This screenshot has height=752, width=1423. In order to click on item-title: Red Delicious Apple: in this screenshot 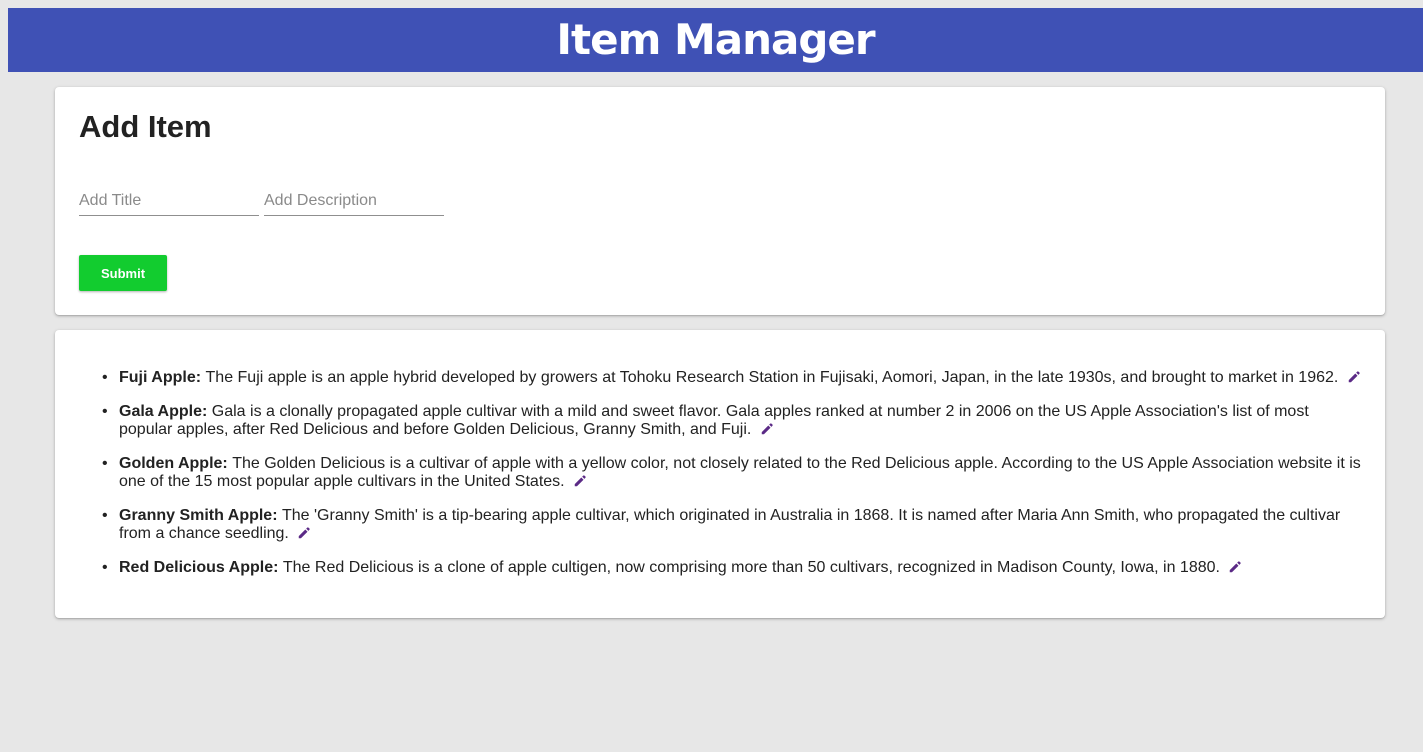, I will do `click(201, 567)`.